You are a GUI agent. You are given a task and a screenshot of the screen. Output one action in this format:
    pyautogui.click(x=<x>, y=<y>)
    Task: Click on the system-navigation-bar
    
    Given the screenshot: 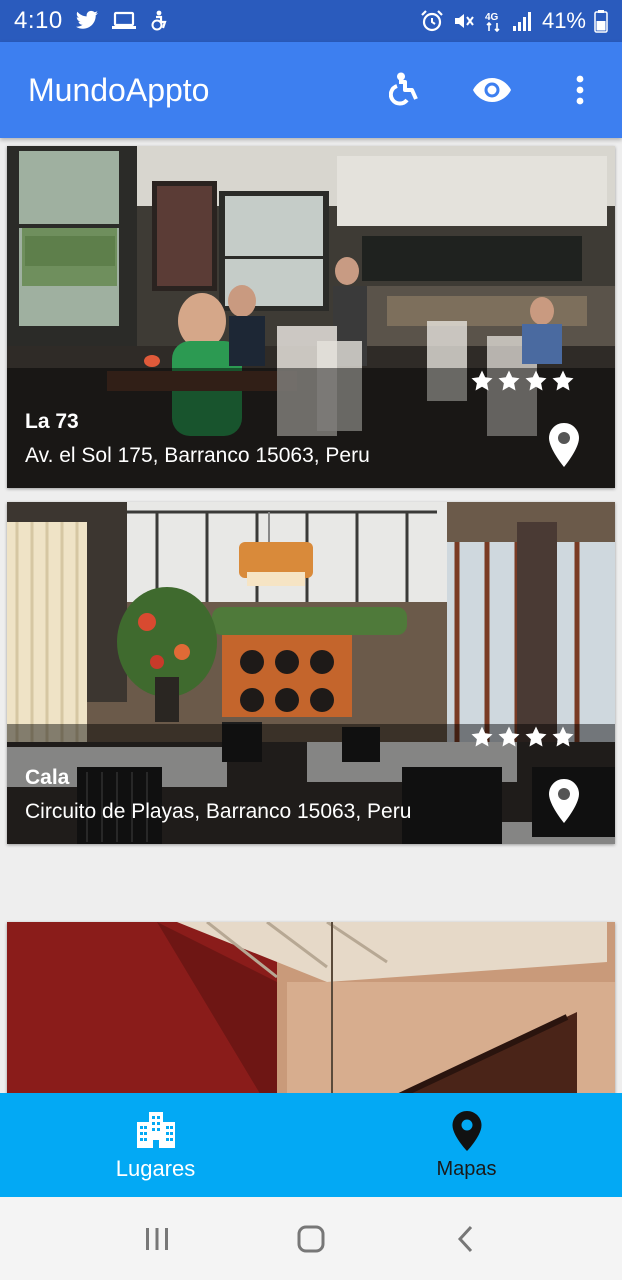 What is the action you would take?
    pyautogui.click(x=311, y=1238)
    